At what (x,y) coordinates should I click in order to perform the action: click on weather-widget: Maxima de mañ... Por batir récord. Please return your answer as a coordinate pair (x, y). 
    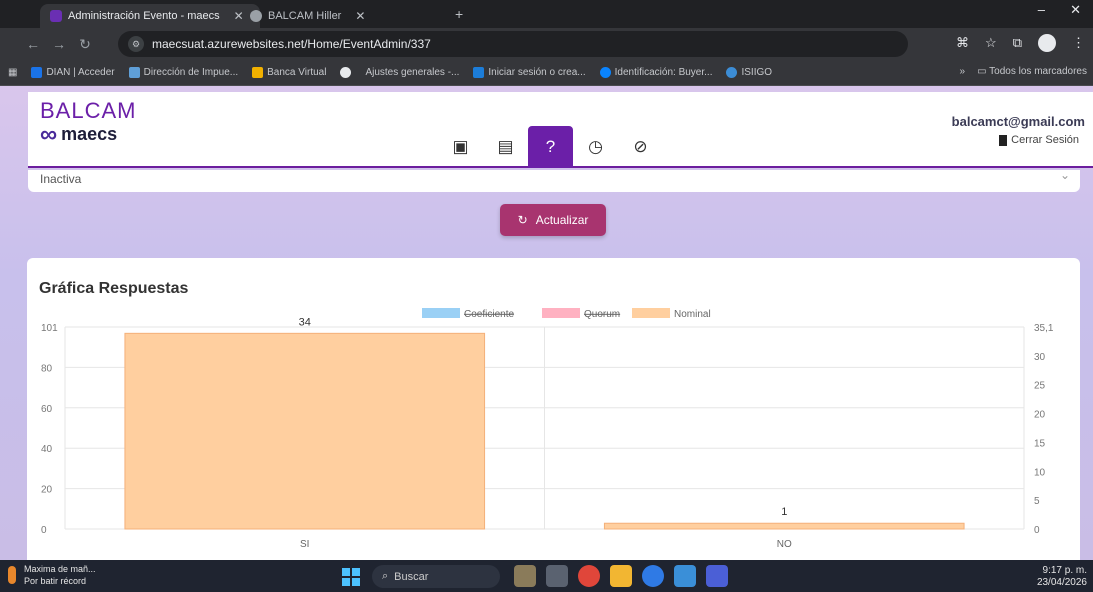
    Looking at the image, I should click on (52, 575).